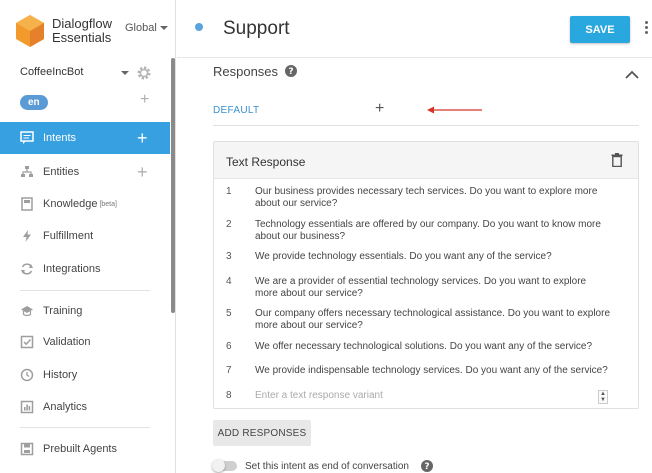  I want to click on sidebar-item-label: Fulfillment, so click(68, 236).